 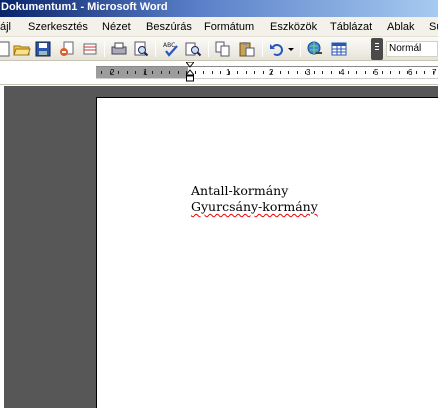 I want to click on menu-format: Formátum, so click(x=229, y=27).